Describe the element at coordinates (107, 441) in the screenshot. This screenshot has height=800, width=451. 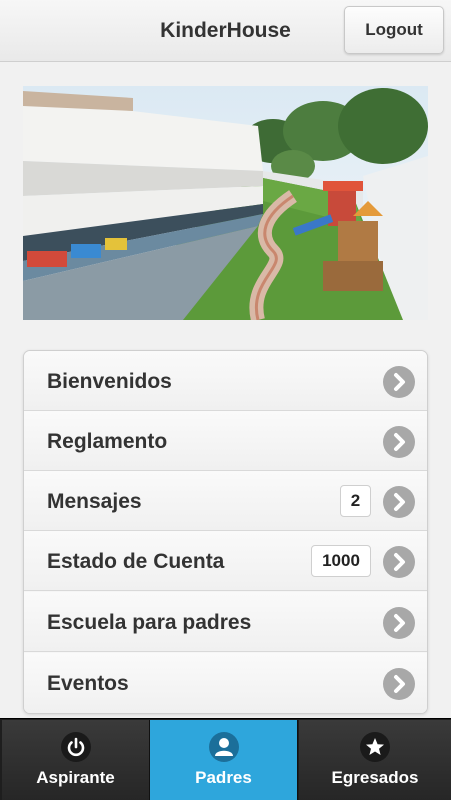
I see `menu-item-label: Reglamento` at that location.